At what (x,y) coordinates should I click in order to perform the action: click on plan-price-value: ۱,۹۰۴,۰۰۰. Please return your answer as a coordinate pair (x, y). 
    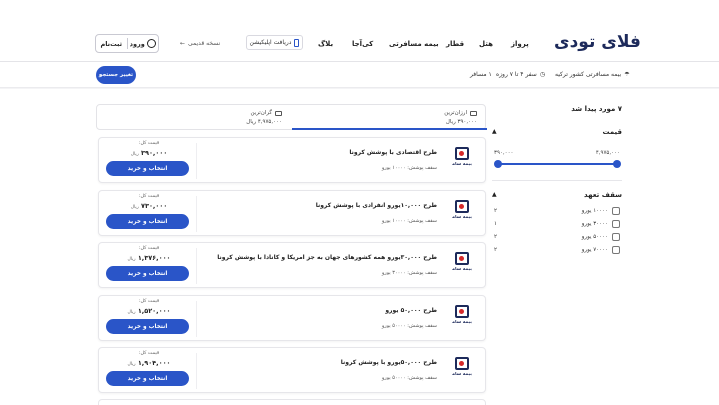
    Looking at the image, I should click on (154, 363).